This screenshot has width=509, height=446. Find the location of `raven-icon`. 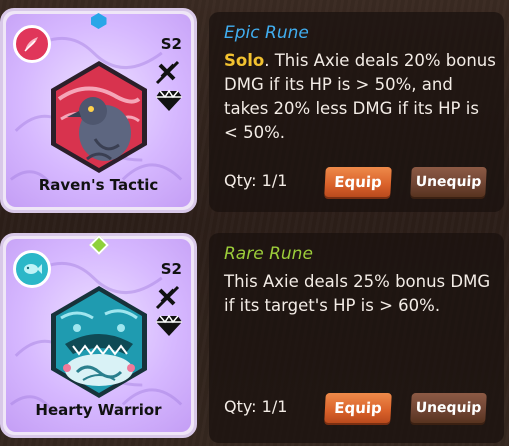

raven-icon is located at coordinates (98, 117).